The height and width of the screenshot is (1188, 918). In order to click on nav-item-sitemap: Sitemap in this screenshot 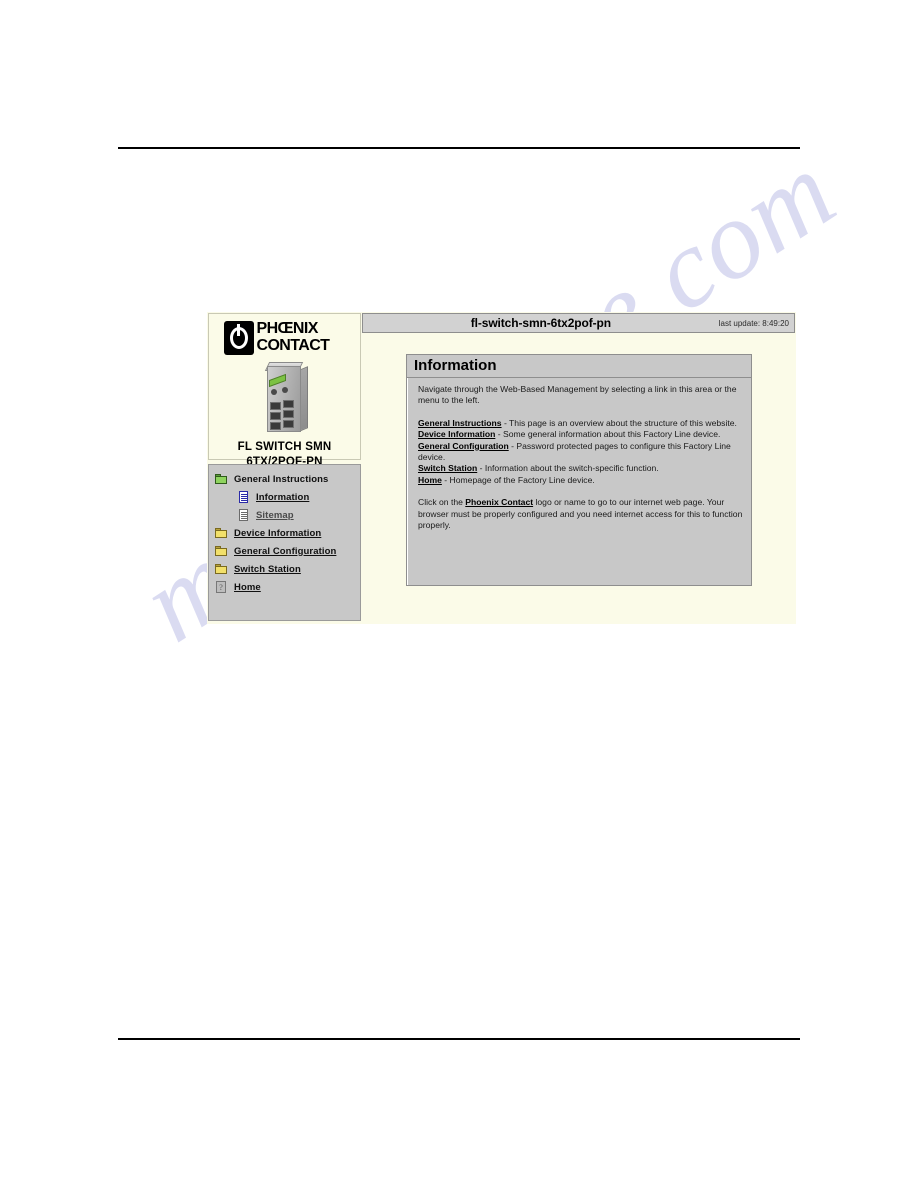, I will do `click(284, 515)`.